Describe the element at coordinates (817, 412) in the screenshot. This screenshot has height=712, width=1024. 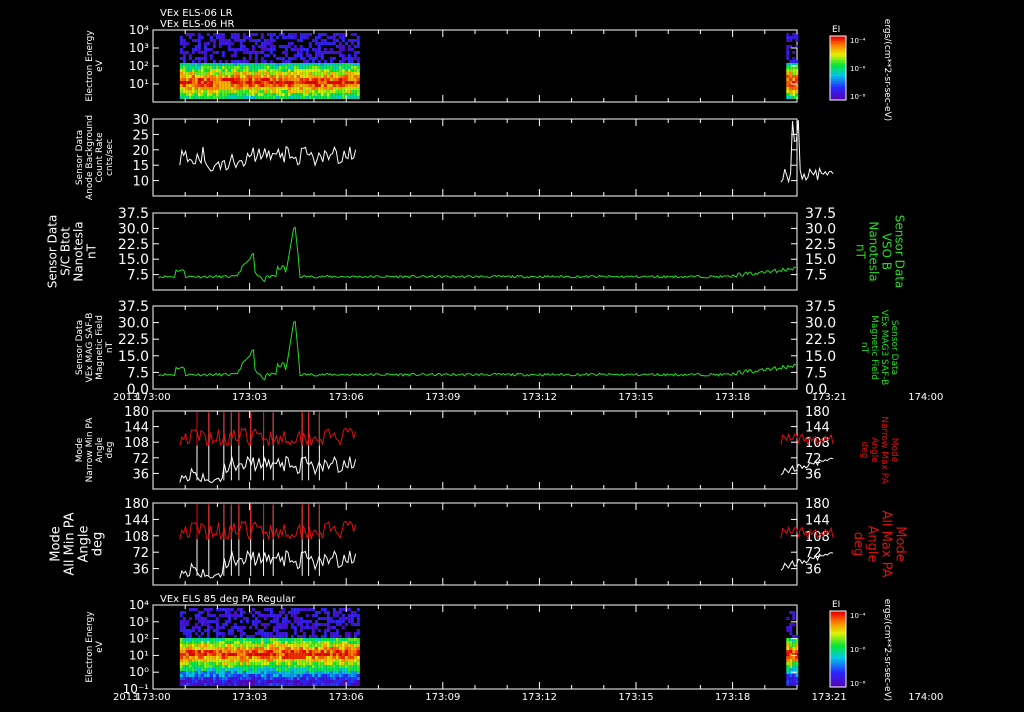
I see `y-tick-label-right: 180` at that location.